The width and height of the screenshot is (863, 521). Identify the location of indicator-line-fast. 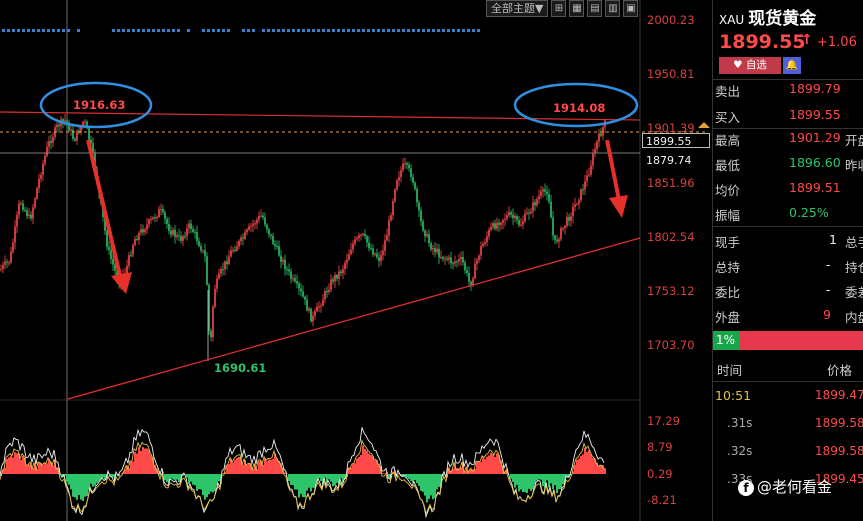
(302, 473).